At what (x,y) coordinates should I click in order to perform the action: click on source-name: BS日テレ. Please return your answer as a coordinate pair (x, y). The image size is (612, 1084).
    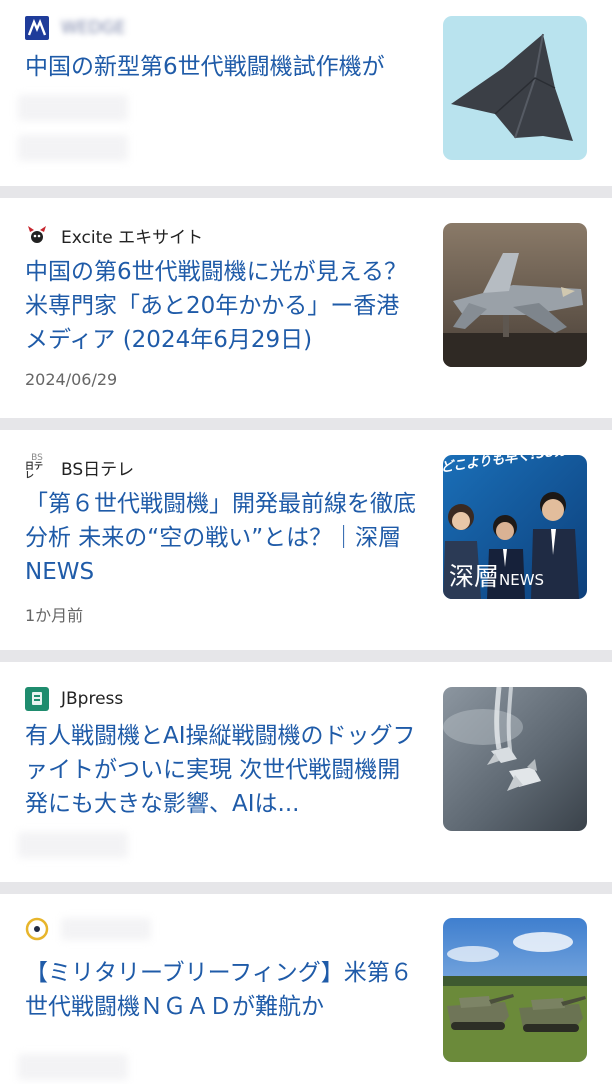
    Looking at the image, I should click on (98, 469).